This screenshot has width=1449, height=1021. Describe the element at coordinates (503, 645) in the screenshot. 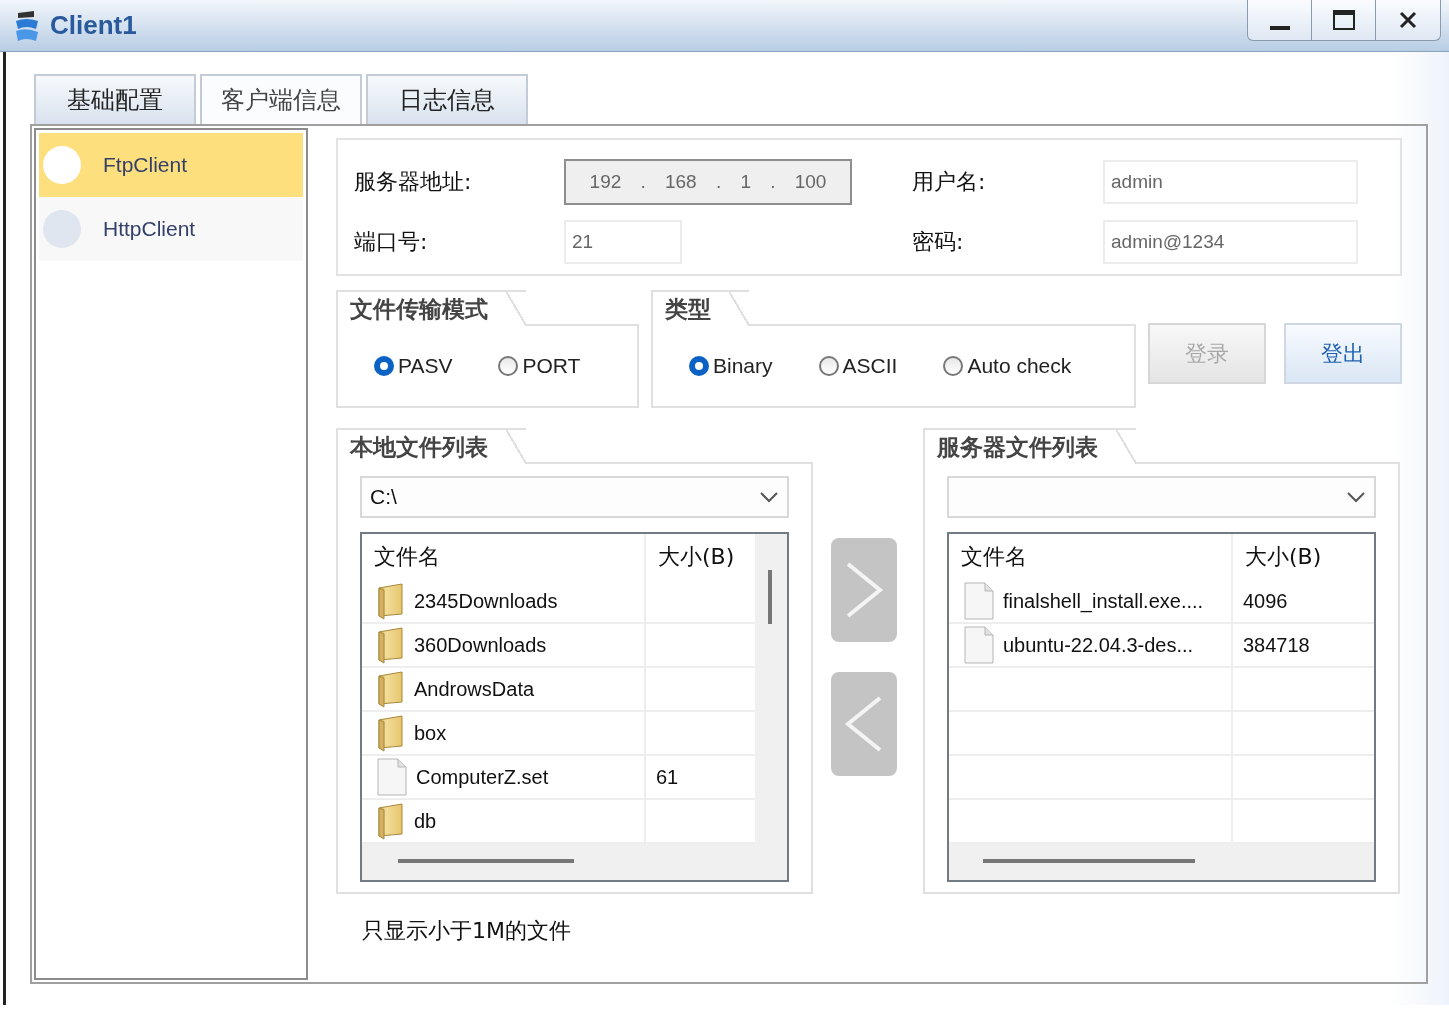

I see `file-name-cell: 360Downloads` at that location.